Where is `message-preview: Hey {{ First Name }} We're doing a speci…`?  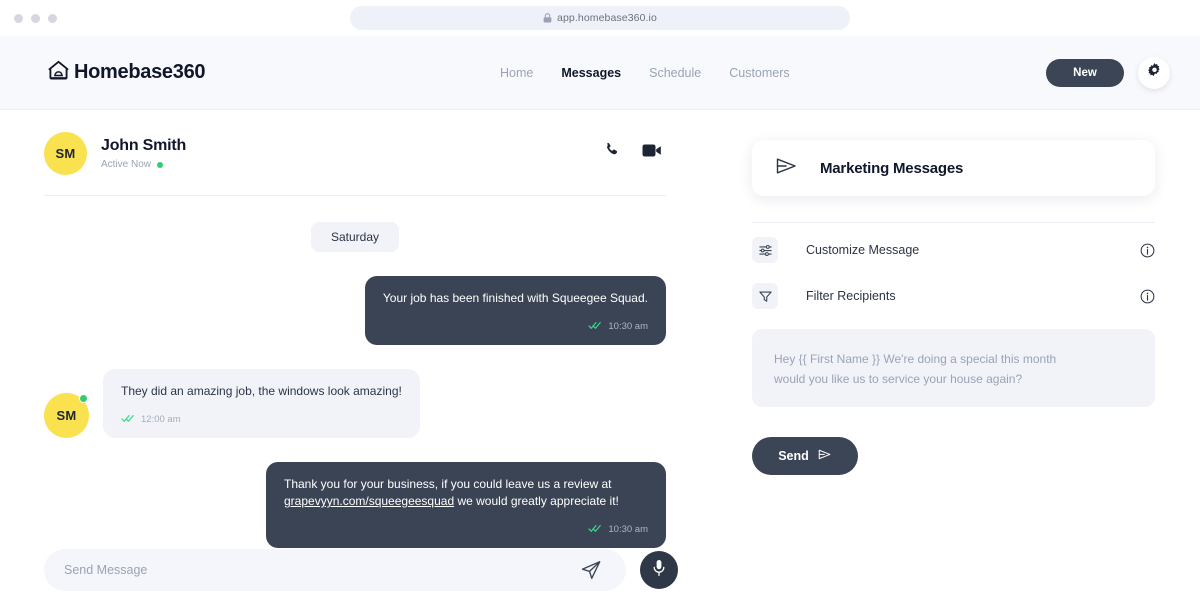
message-preview: Hey {{ First Name }} We're doing a speci… is located at coordinates (953, 368).